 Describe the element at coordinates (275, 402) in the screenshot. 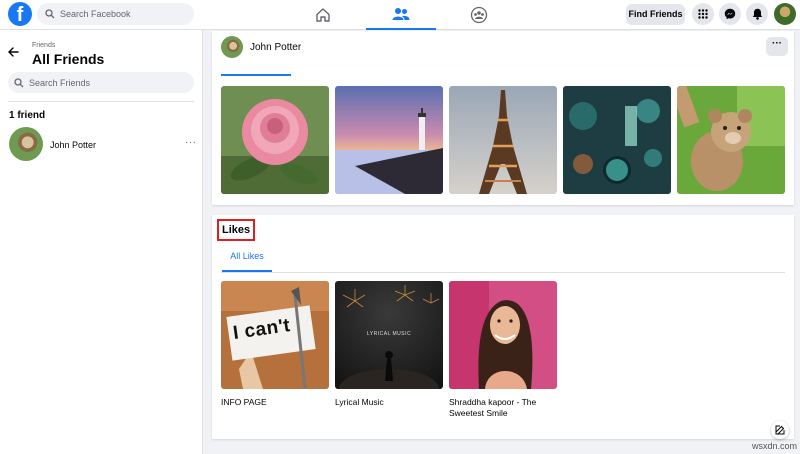

I see `like-label-info-page: INFO PAGE` at that location.